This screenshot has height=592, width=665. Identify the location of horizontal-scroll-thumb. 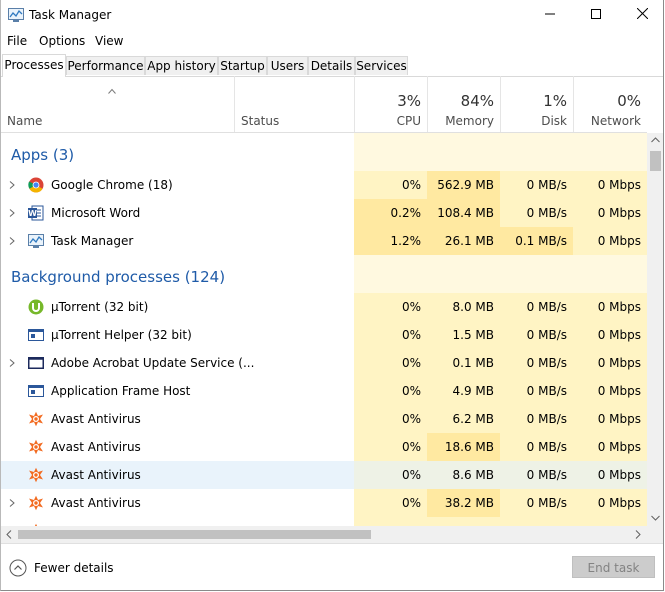
(194, 534).